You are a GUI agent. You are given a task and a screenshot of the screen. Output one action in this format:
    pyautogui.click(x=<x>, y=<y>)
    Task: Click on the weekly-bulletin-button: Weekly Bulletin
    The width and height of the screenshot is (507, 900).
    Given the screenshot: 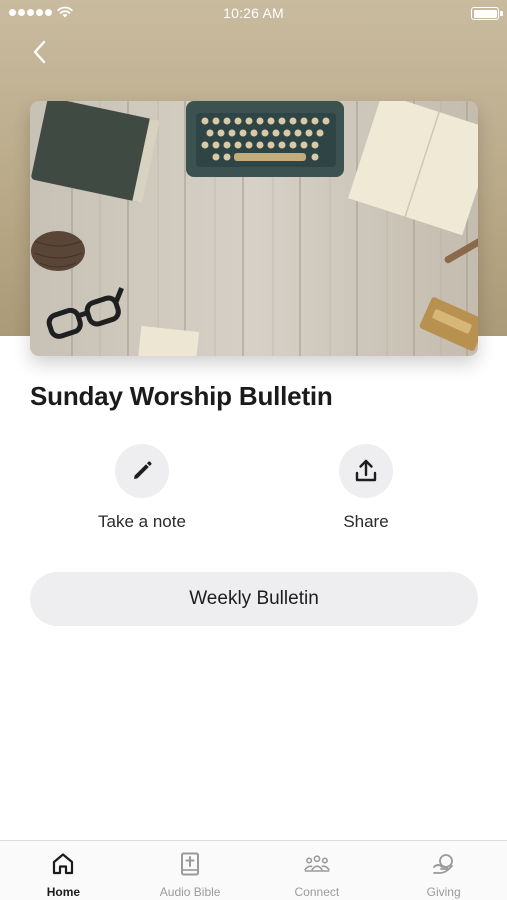 What is the action you would take?
    pyautogui.click(x=254, y=599)
    